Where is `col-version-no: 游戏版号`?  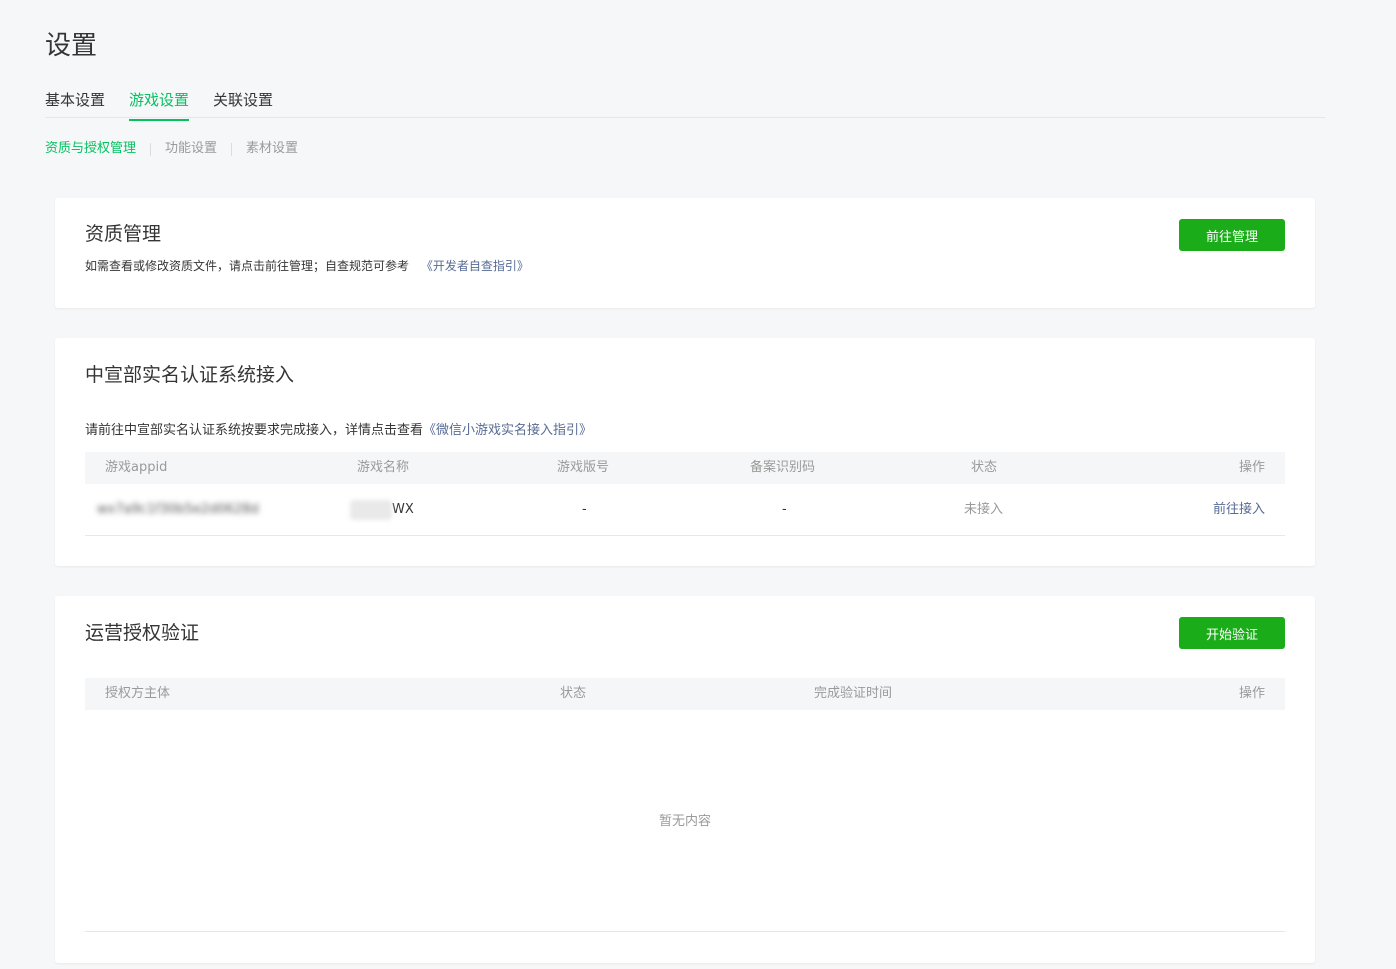 col-version-no: 游戏版号 is located at coordinates (583, 467).